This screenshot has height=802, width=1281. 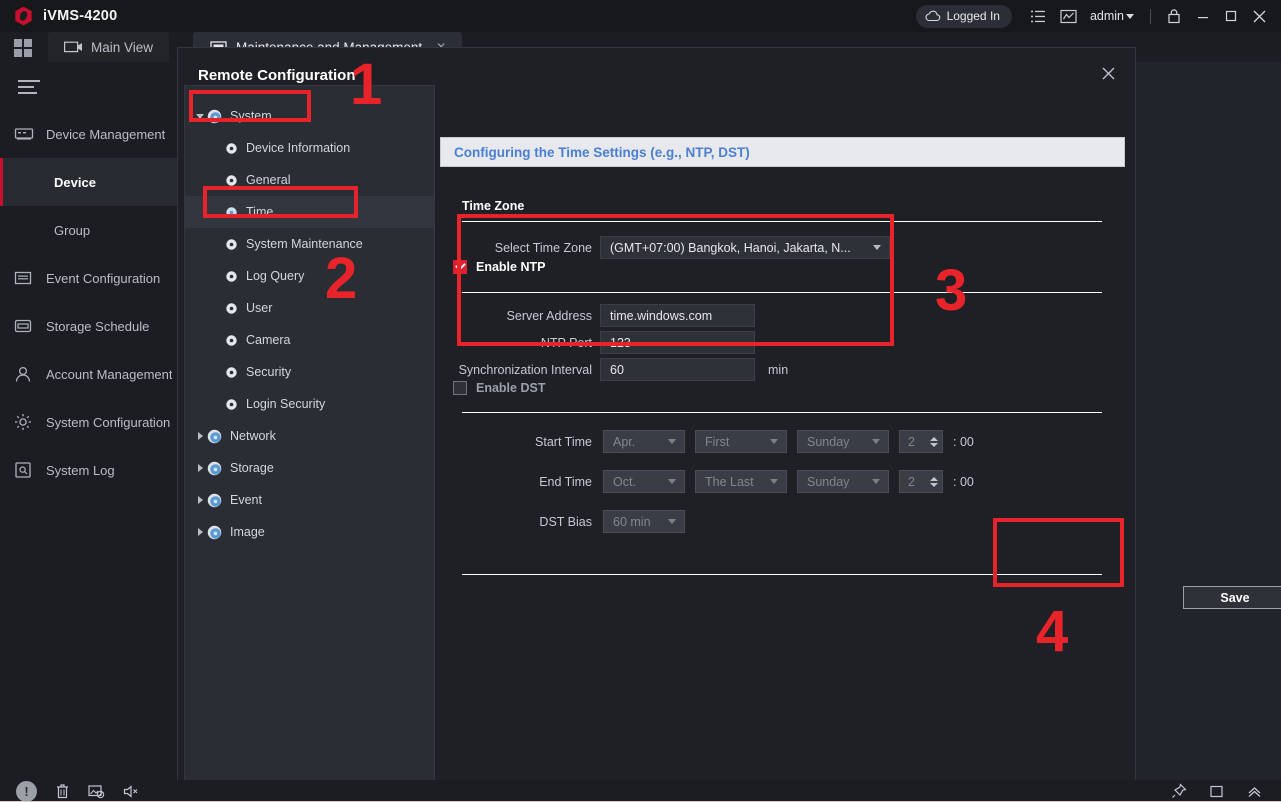 What do you see at coordinates (309, 372) in the screenshot?
I see `tree-item-security: Security` at bounding box center [309, 372].